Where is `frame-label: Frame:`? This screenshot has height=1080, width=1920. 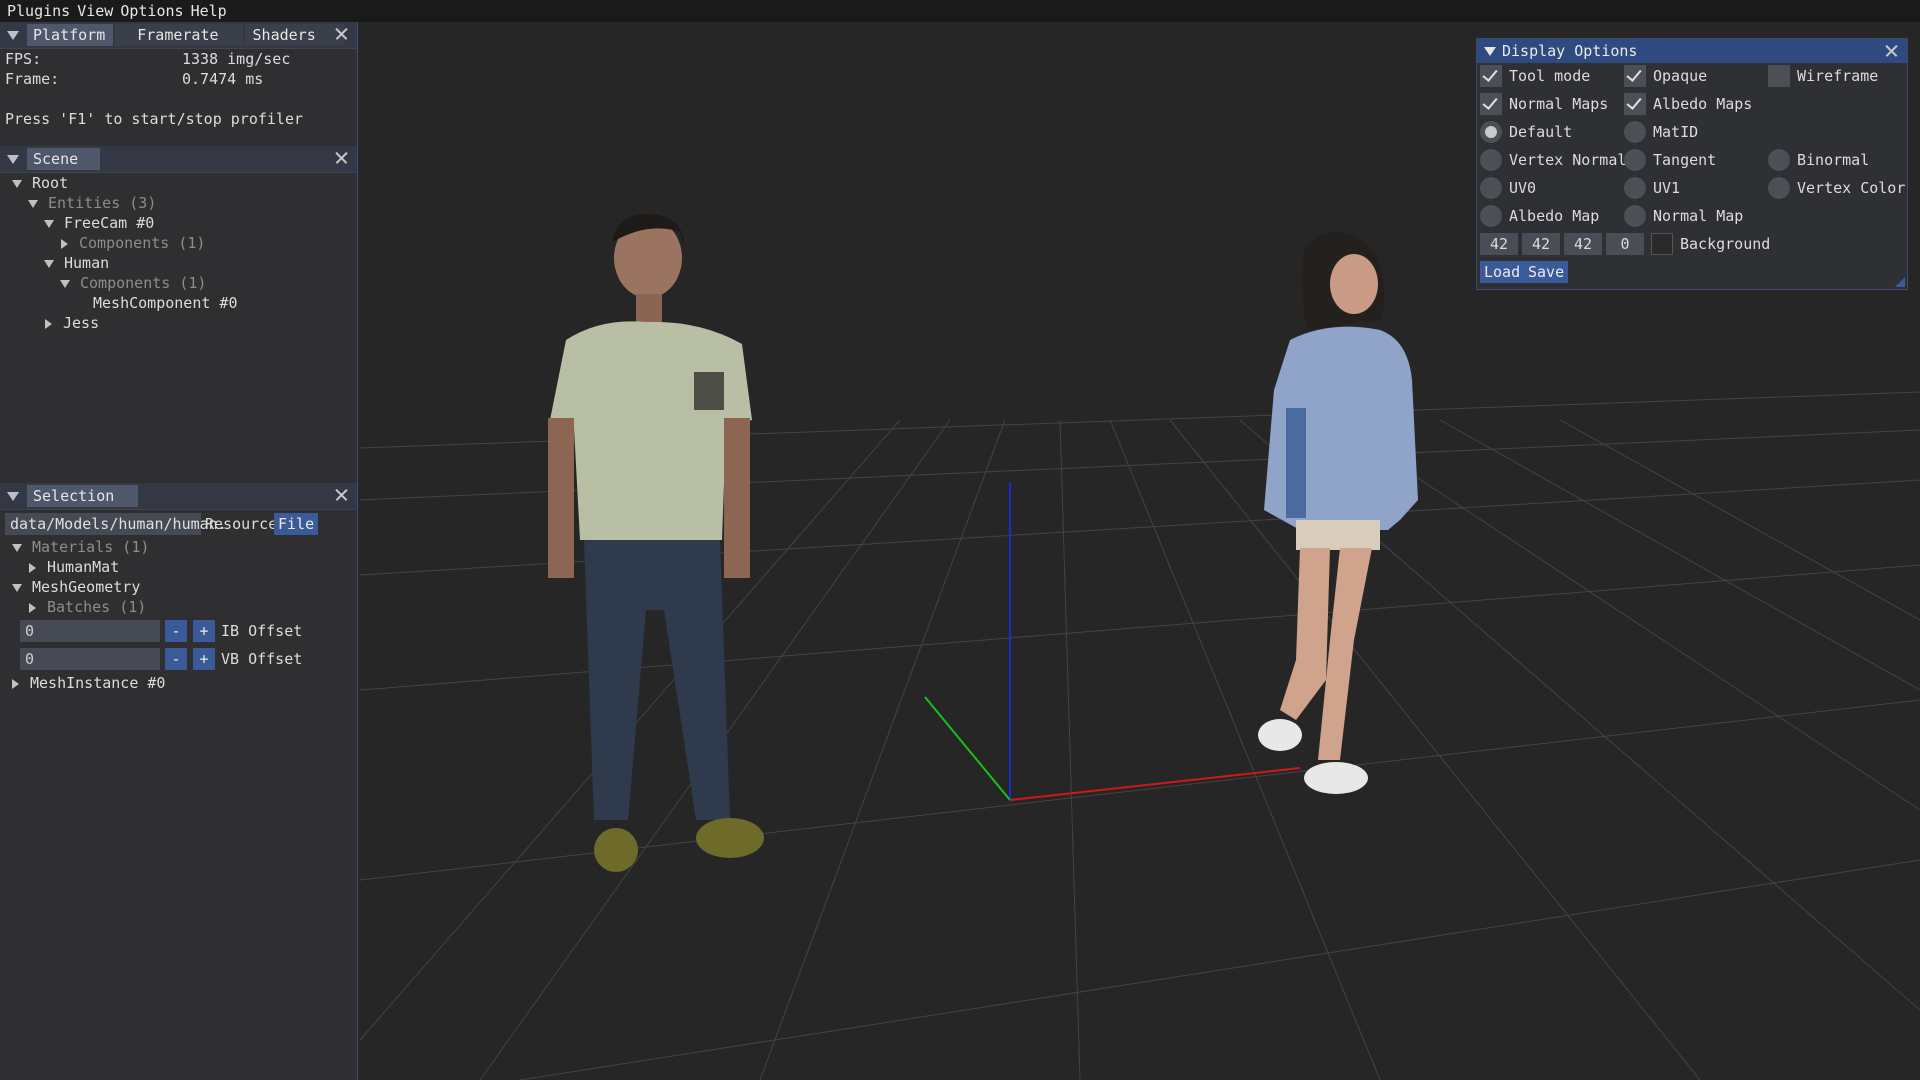 frame-label: Frame: is located at coordinates (32, 79).